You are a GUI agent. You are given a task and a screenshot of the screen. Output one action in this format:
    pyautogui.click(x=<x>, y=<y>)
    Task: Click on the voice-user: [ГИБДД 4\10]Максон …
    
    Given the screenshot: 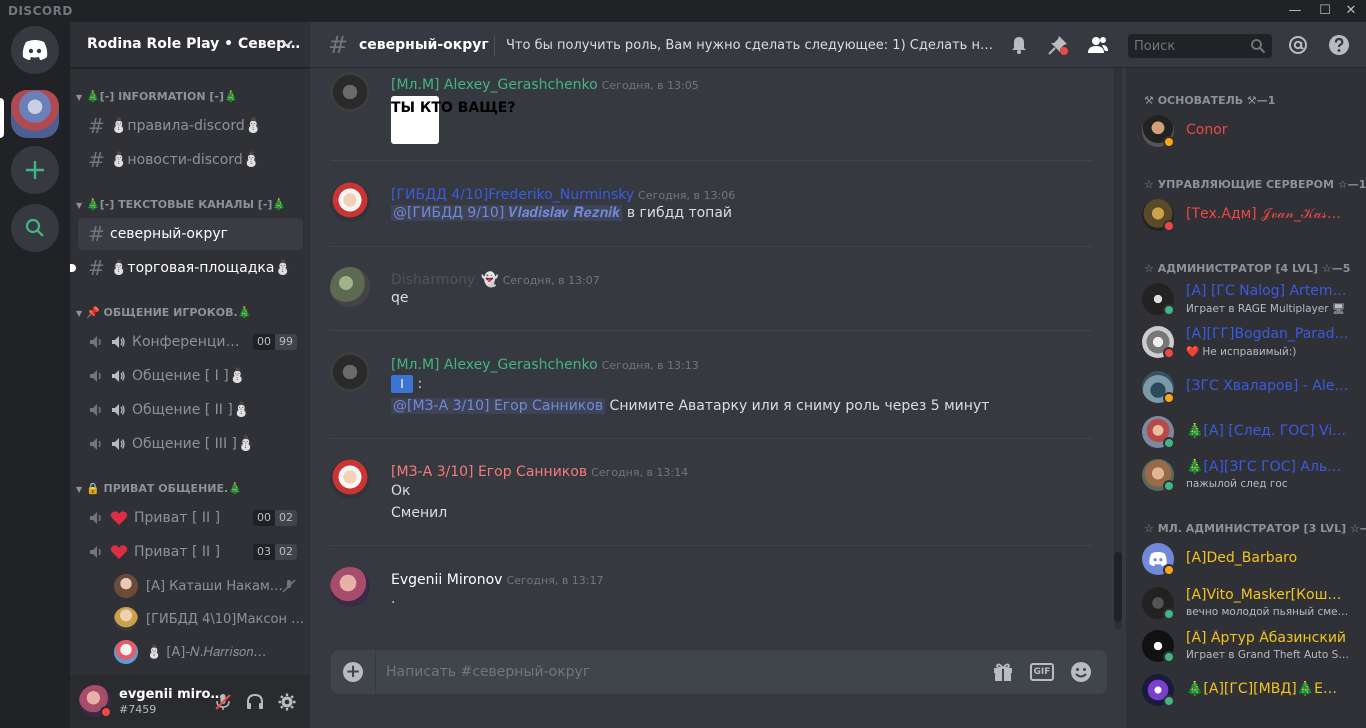 What is the action you would take?
    pyautogui.click(x=209, y=619)
    